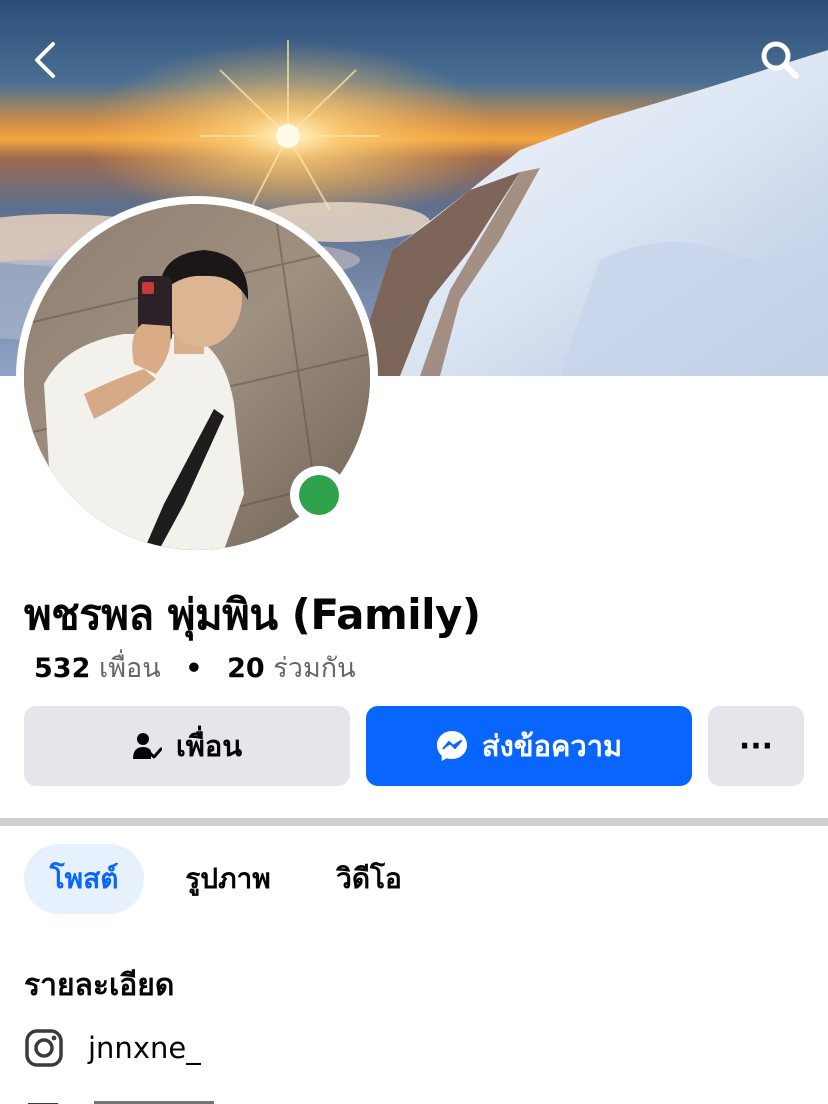 The width and height of the screenshot is (828, 1104). What do you see at coordinates (209, 746) in the screenshot?
I see `friends-button-label: เพื่อน` at bounding box center [209, 746].